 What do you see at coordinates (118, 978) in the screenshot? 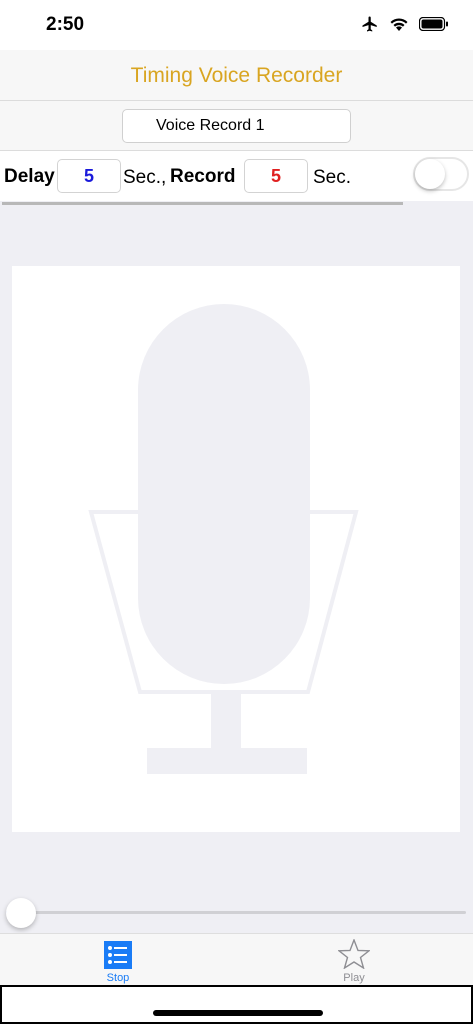
I see `tab-stop-label: Stop` at bounding box center [118, 978].